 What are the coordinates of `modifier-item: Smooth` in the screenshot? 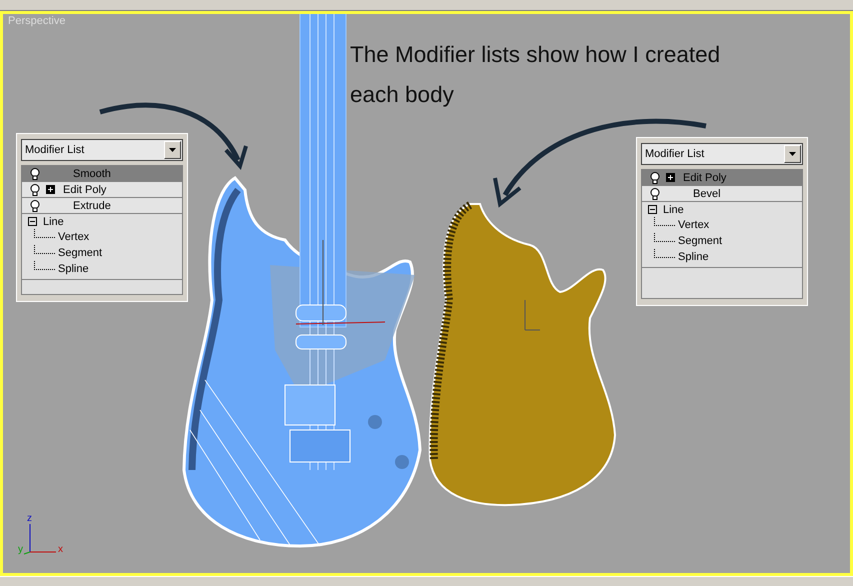 It's located at (102, 174).